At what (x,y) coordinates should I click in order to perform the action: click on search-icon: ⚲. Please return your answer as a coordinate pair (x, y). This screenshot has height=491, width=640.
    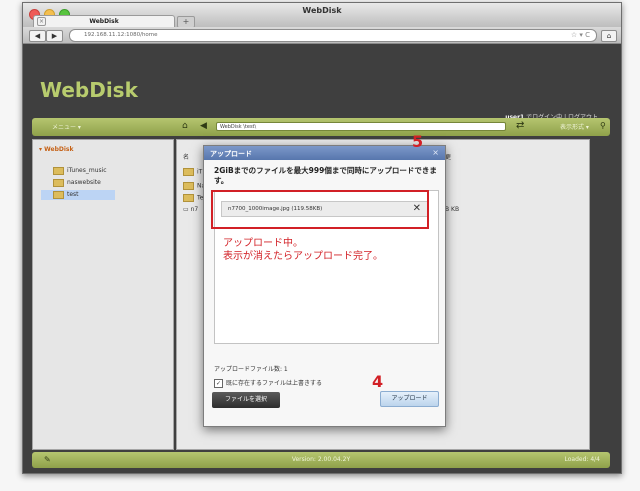
    Looking at the image, I should click on (603, 125).